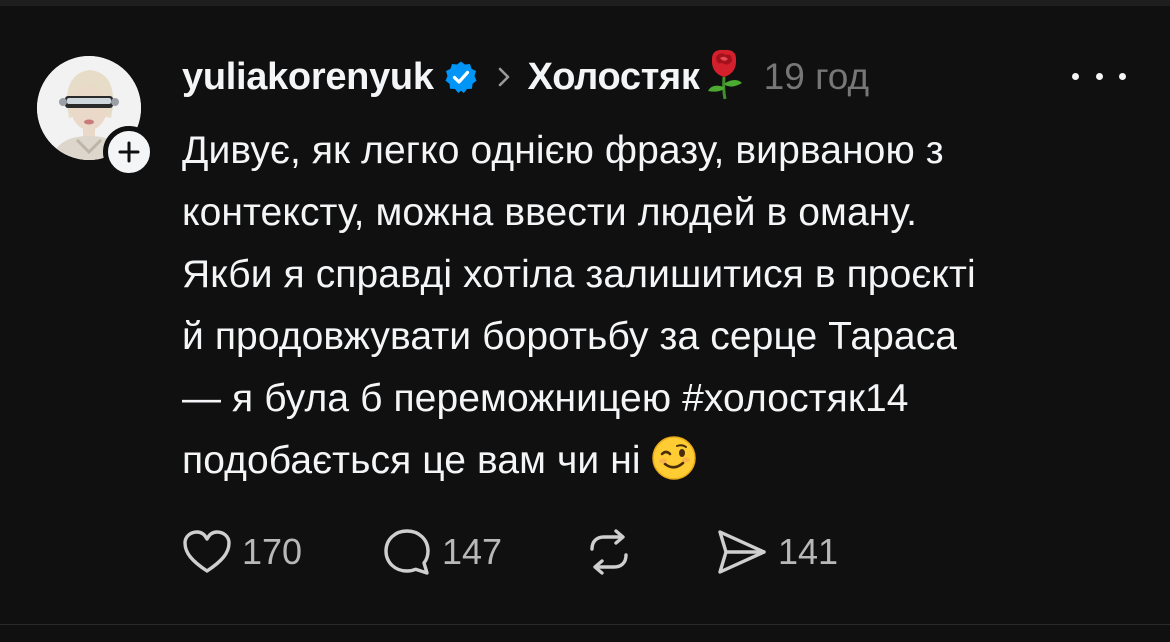  What do you see at coordinates (816, 76) in the screenshot?
I see `post-timestamp: 19 год` at bounding box center [816, 76].